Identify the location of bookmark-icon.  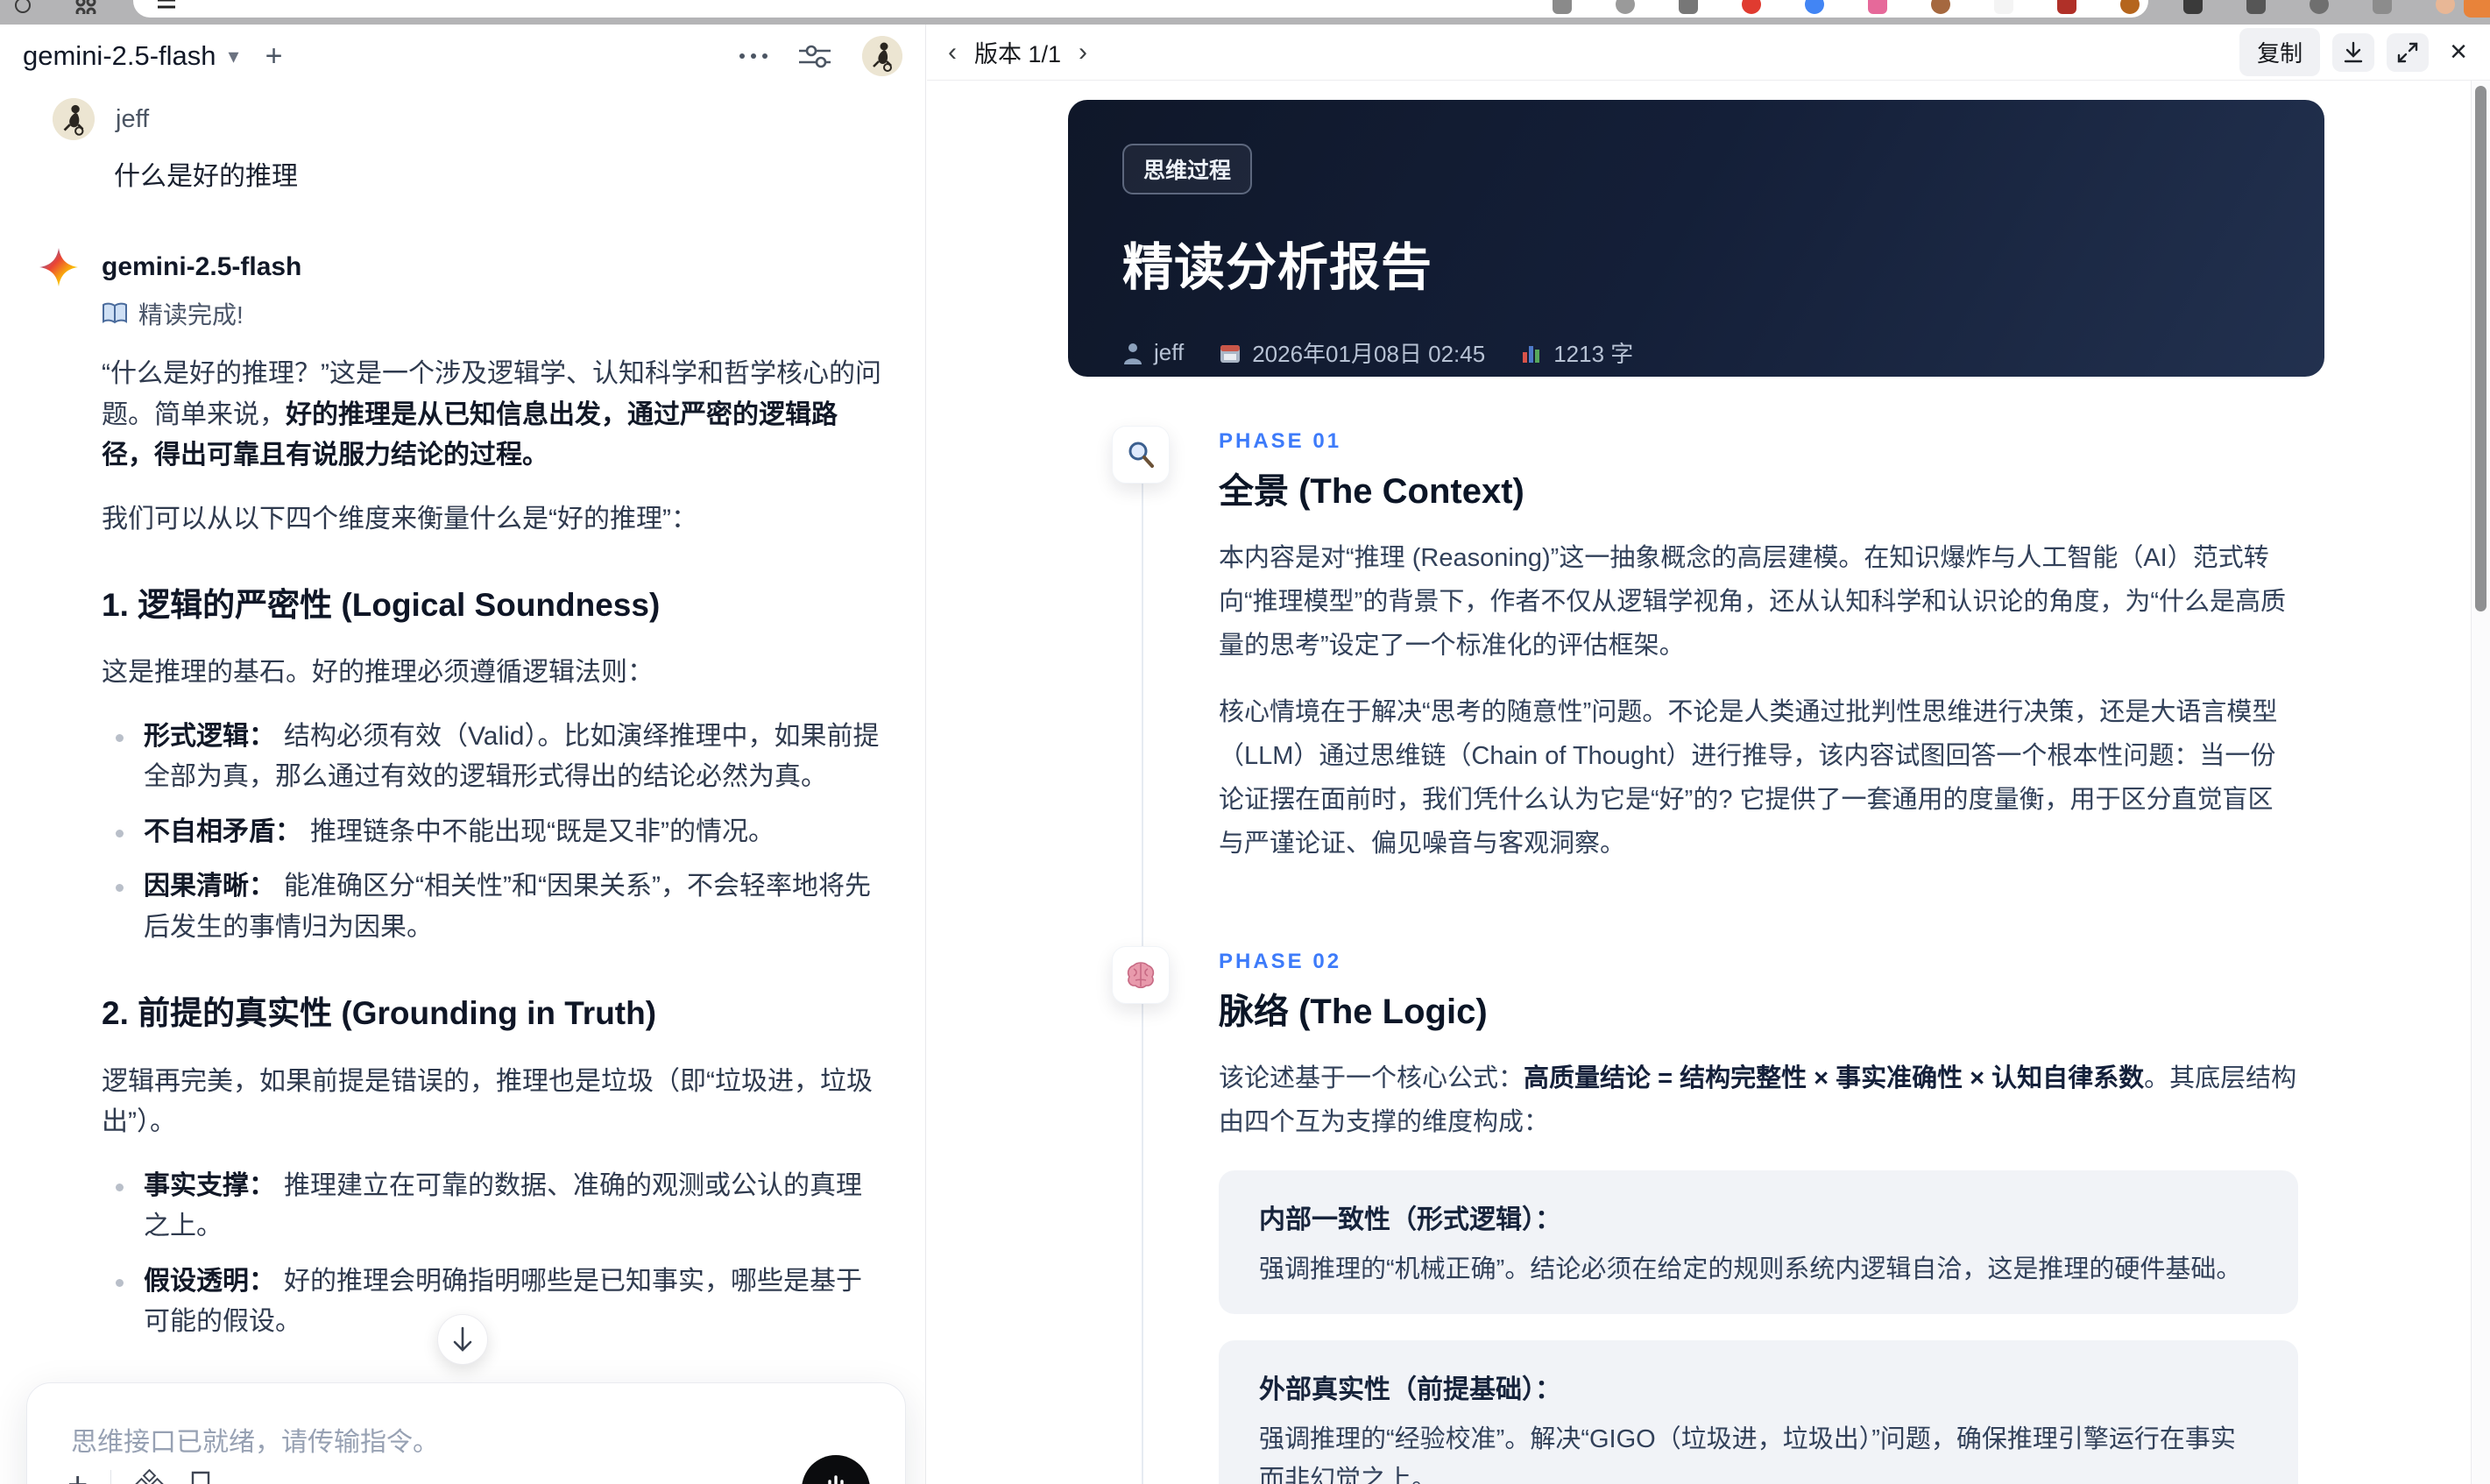
(200, 1477).